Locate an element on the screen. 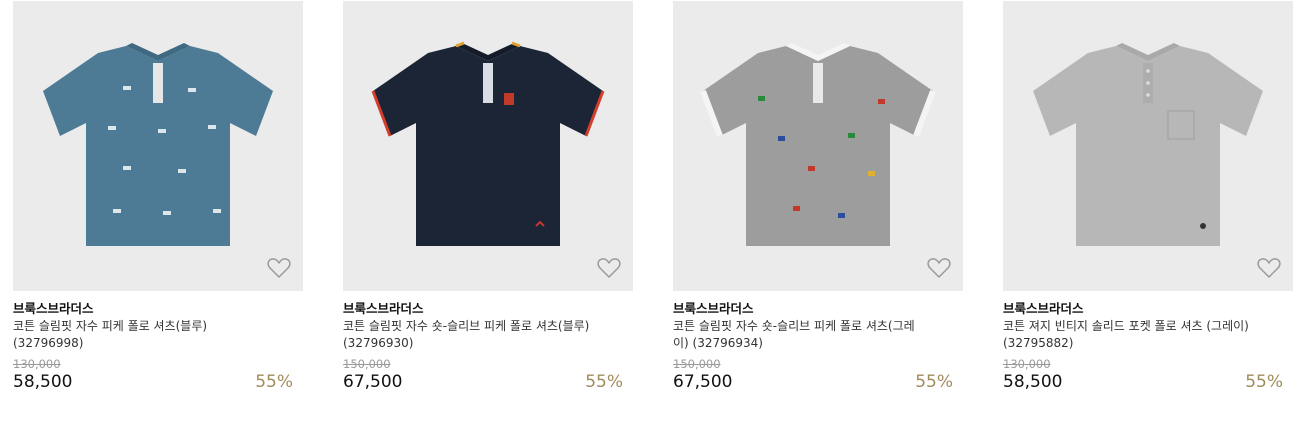 This screenshot has height=427, width=1303. product-name: 코튼 슬림핏 자수 피케 폴로 셔츠(블루) (32796998) is located at coordinates (138, 335).